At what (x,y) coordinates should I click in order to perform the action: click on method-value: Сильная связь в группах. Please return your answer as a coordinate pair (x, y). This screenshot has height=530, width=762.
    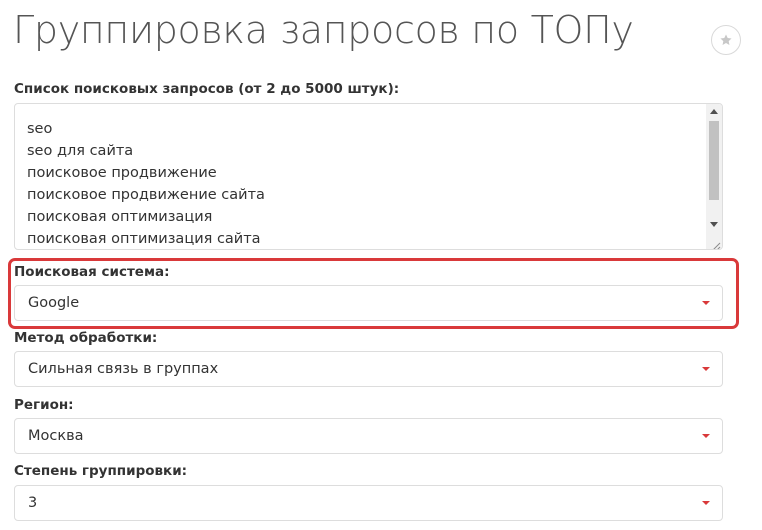
    Looking at the image, I should click on (123, 369).